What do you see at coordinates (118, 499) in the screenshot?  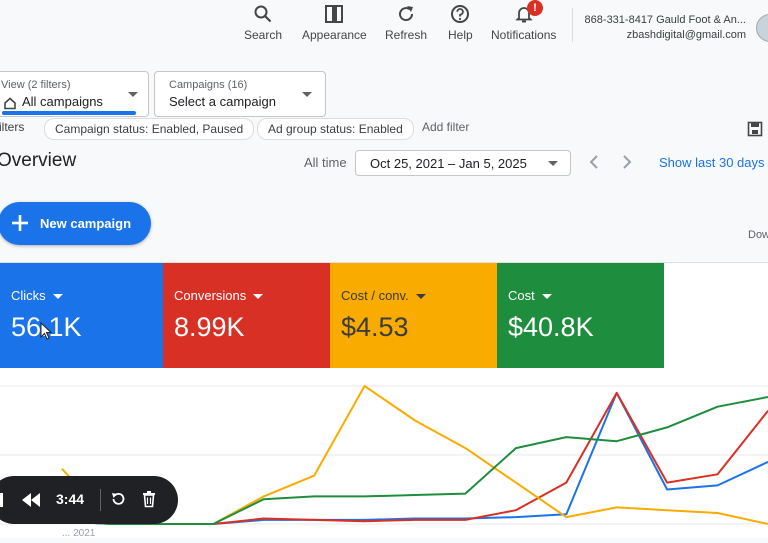 I see `replay-icon` at bounding box center [118, 499].